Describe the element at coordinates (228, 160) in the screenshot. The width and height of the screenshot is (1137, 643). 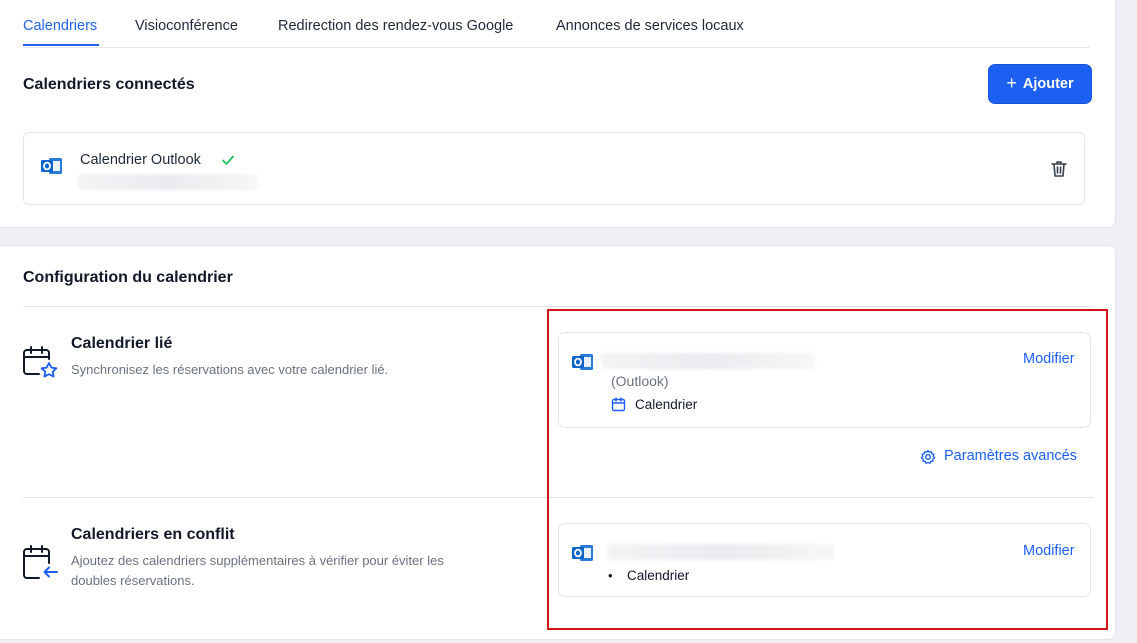
I see `check-icon` at that location.